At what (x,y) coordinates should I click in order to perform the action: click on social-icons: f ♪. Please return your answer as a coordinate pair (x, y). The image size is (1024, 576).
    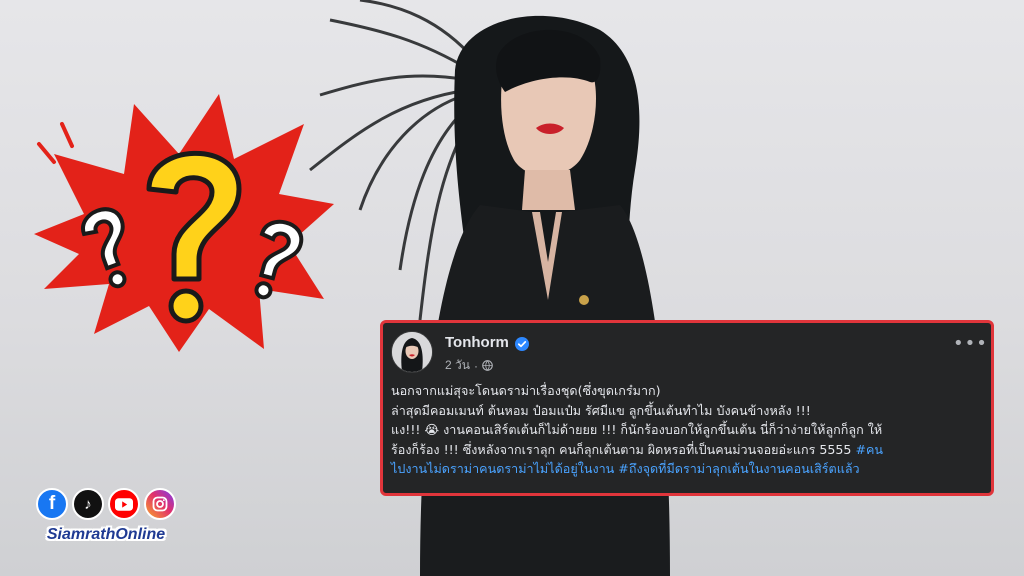
    Looking at the image, I should click on (106, 504).